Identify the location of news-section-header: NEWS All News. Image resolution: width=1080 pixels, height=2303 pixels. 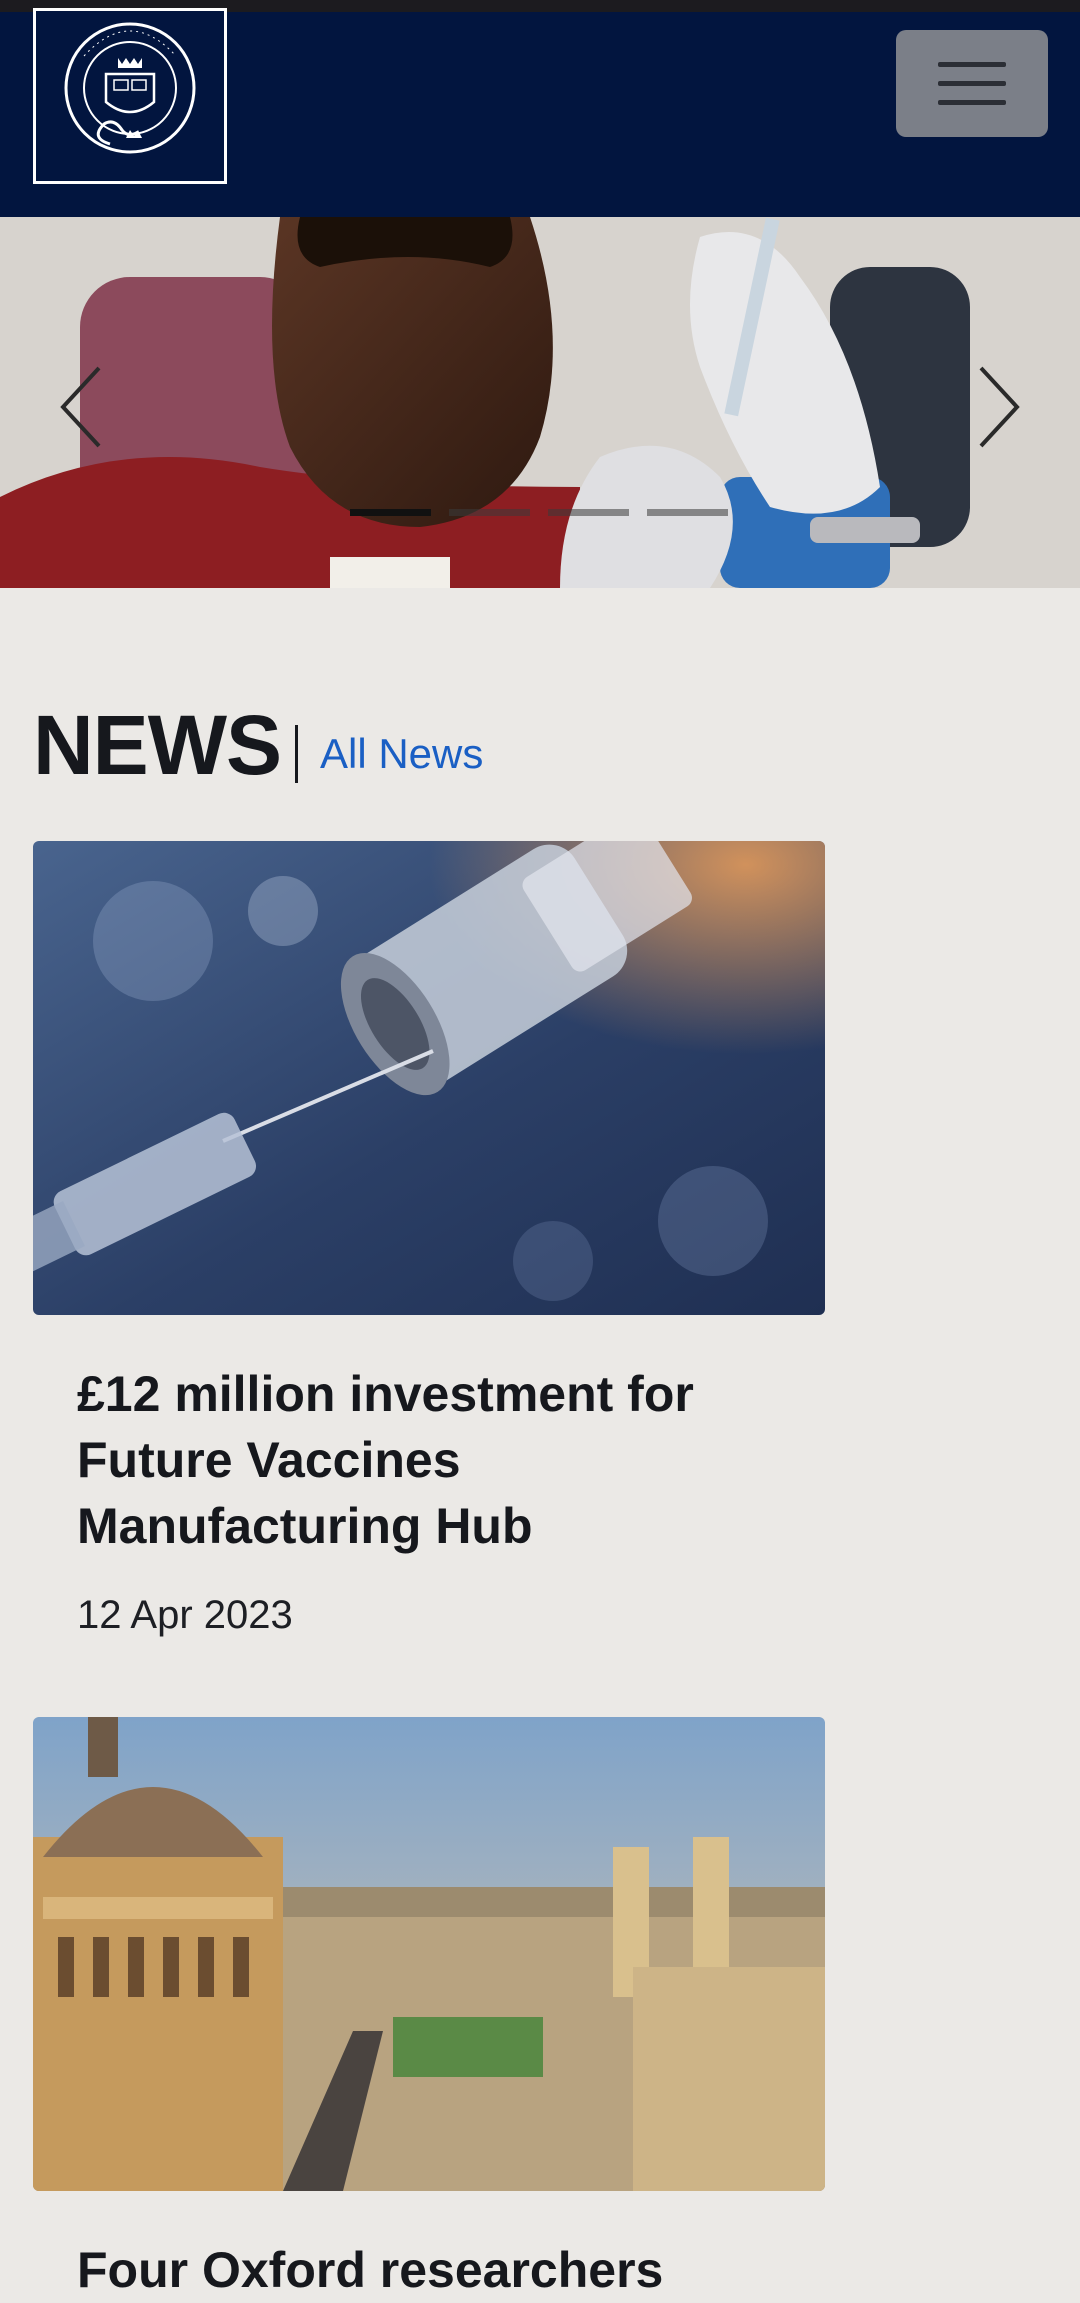
(258, 745).